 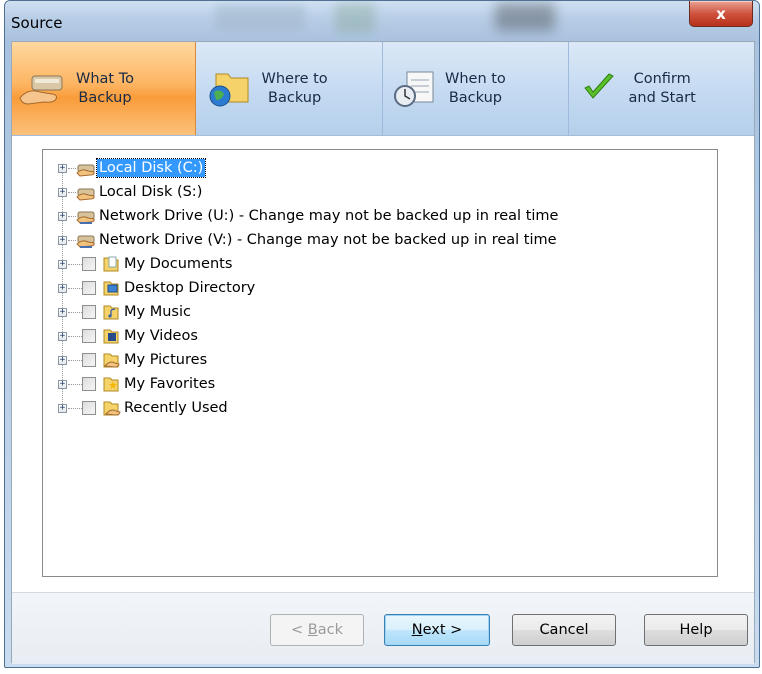 What do you see at coordinates (414, 89) in the screenshot?
I see `clock-calendar-icon` at bounding box center [414, 89].